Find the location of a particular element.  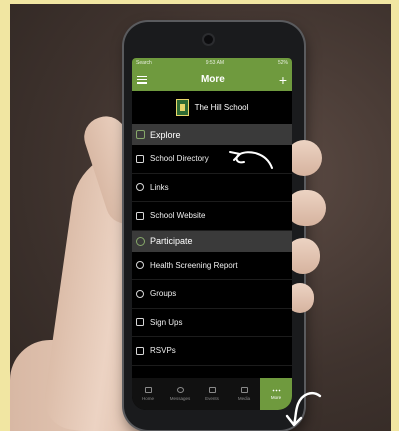

section-label: Explore is located at coordinates (165, 134).